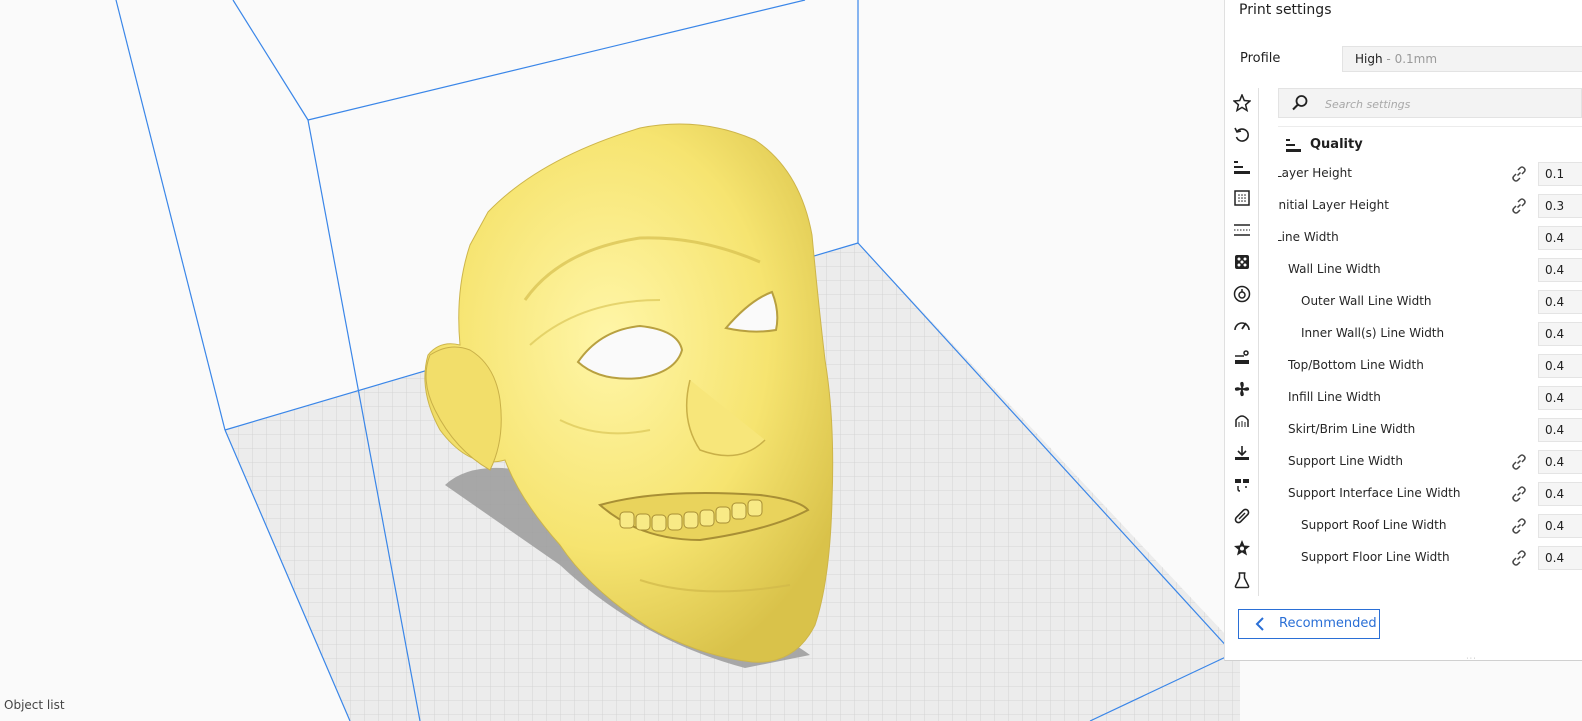 The image size is (1582, 721). I want to click on setting-label: Outer Wall Line Width, so click(1366, 301).